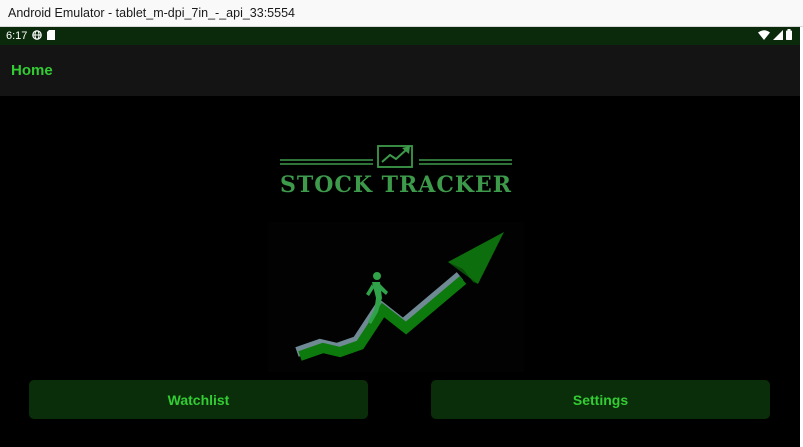  Describe the element at coordinates (51, 36) in the screenshot. I see `sim-card-icon` at that location.